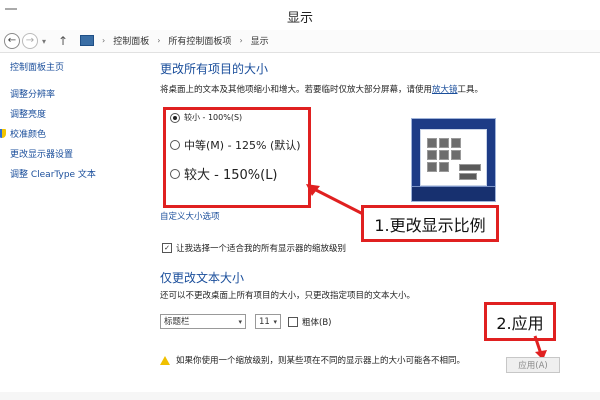  Describe the element at coordinates (44, 41) in the screenshot. I see `history-dropdown-icon: ▾` at that location.